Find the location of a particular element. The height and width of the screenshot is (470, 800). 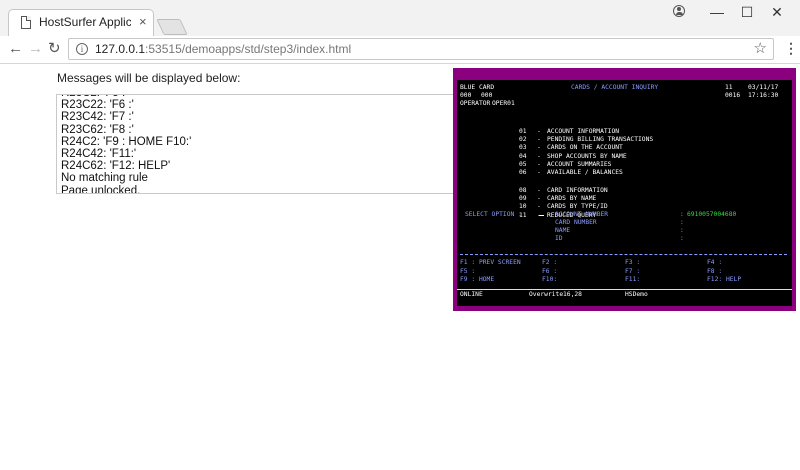

url-host: 127.0.0.1 is located at coordinates (120, 49).